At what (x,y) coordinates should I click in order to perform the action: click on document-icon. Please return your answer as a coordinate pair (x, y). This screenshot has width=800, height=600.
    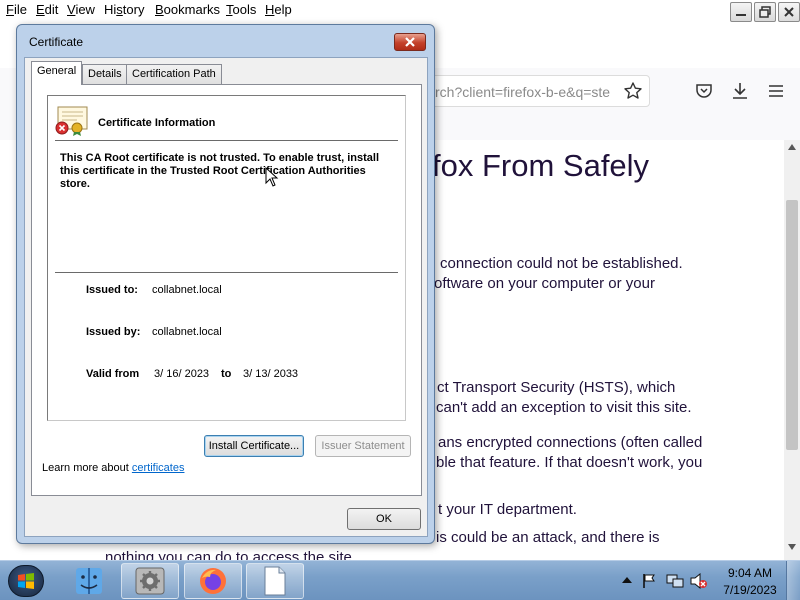
    Looking at the image, I should click on (275, 581).